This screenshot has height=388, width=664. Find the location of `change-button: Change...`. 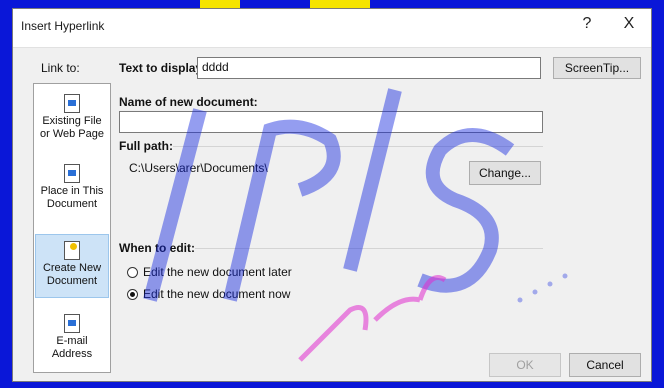

change-button: Change... is located at coordinates (505, 173).